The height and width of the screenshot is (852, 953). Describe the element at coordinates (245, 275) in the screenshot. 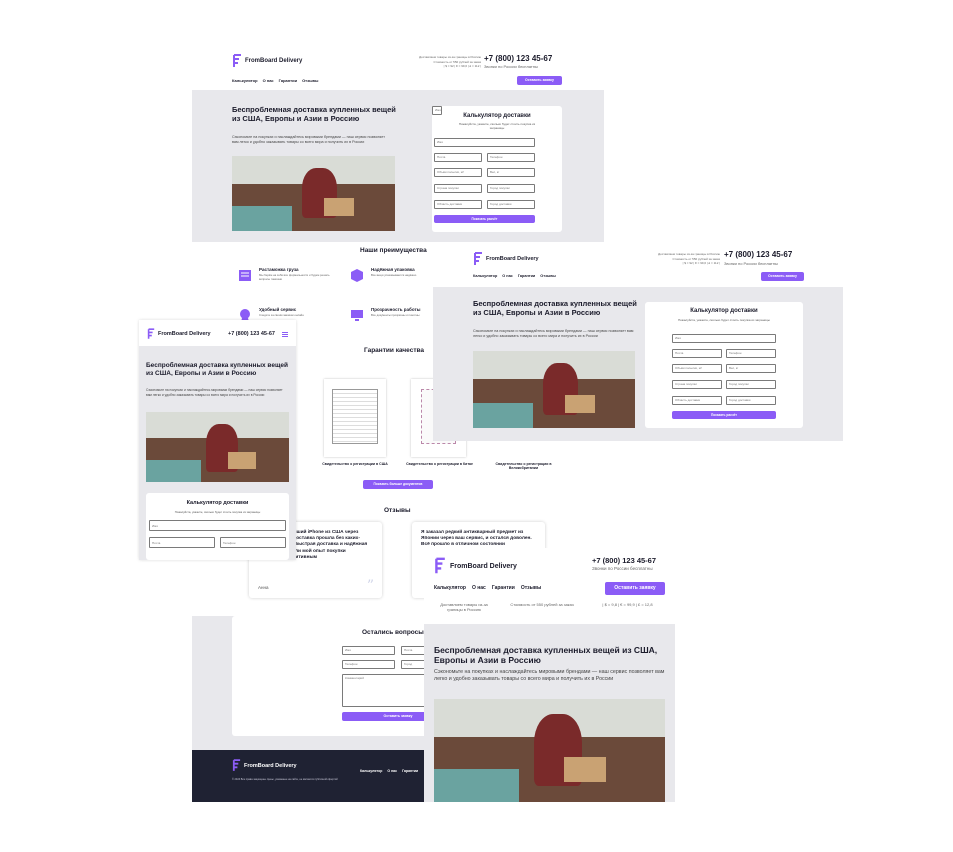

I see `cube-icon` at that location.